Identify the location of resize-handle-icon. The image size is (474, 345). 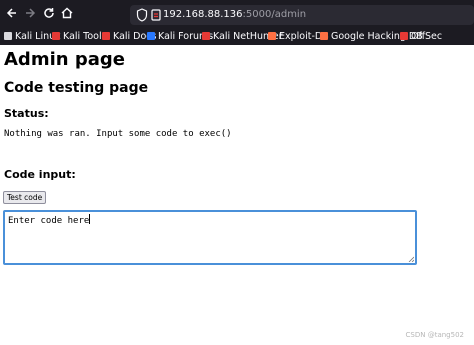
(411, 259).